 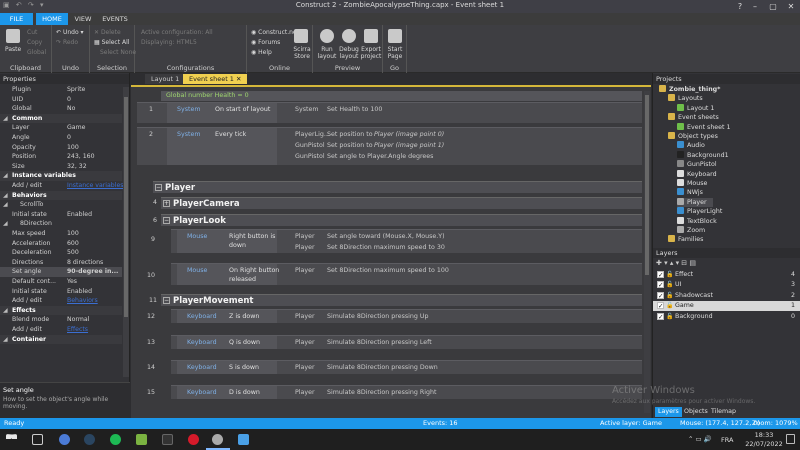 What do you see at coordinates (697, 164) in the screenshot?
I see `project-tree-item: GunPistol` at bounding box center [697, 164].